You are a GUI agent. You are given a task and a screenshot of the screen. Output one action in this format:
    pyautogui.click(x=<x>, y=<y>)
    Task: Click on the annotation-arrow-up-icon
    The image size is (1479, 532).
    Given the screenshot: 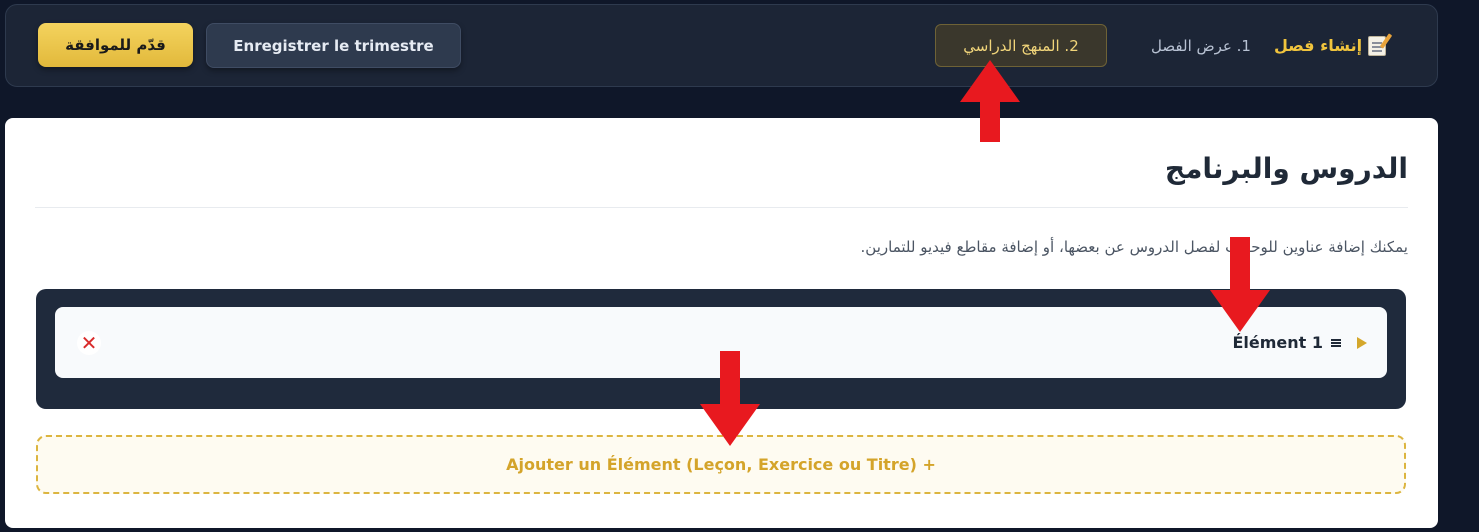 What is the action you would take?
    pyautogui.click(x=990, y=101)
    